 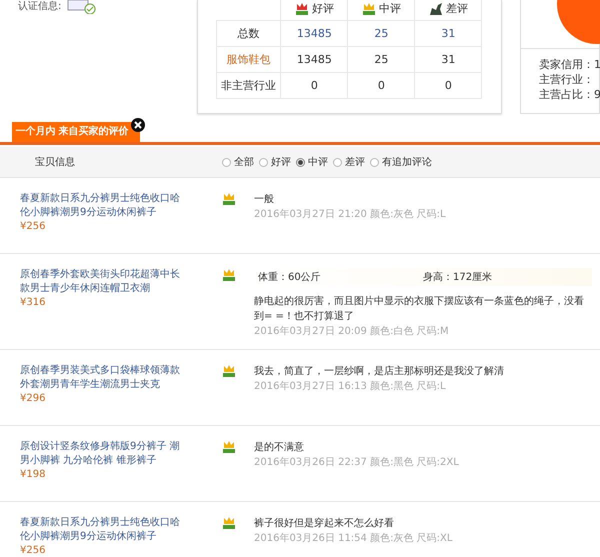 I want to click on review-meta: 2016年03月26日 11:54 颜色:灰色 尺码:XL, so click(x=354, y=539).